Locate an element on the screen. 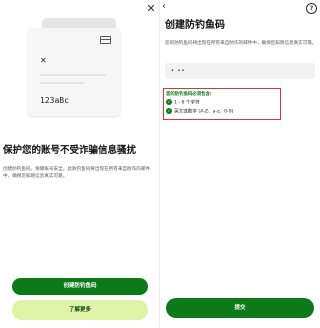 The height and width of the screenshot is (328, 320). page-description: 您的防钓鱼码将出现在所有来自防诈的邮件中，确保您知晓信息真实可靠。 is located at coordinates (241, 43).